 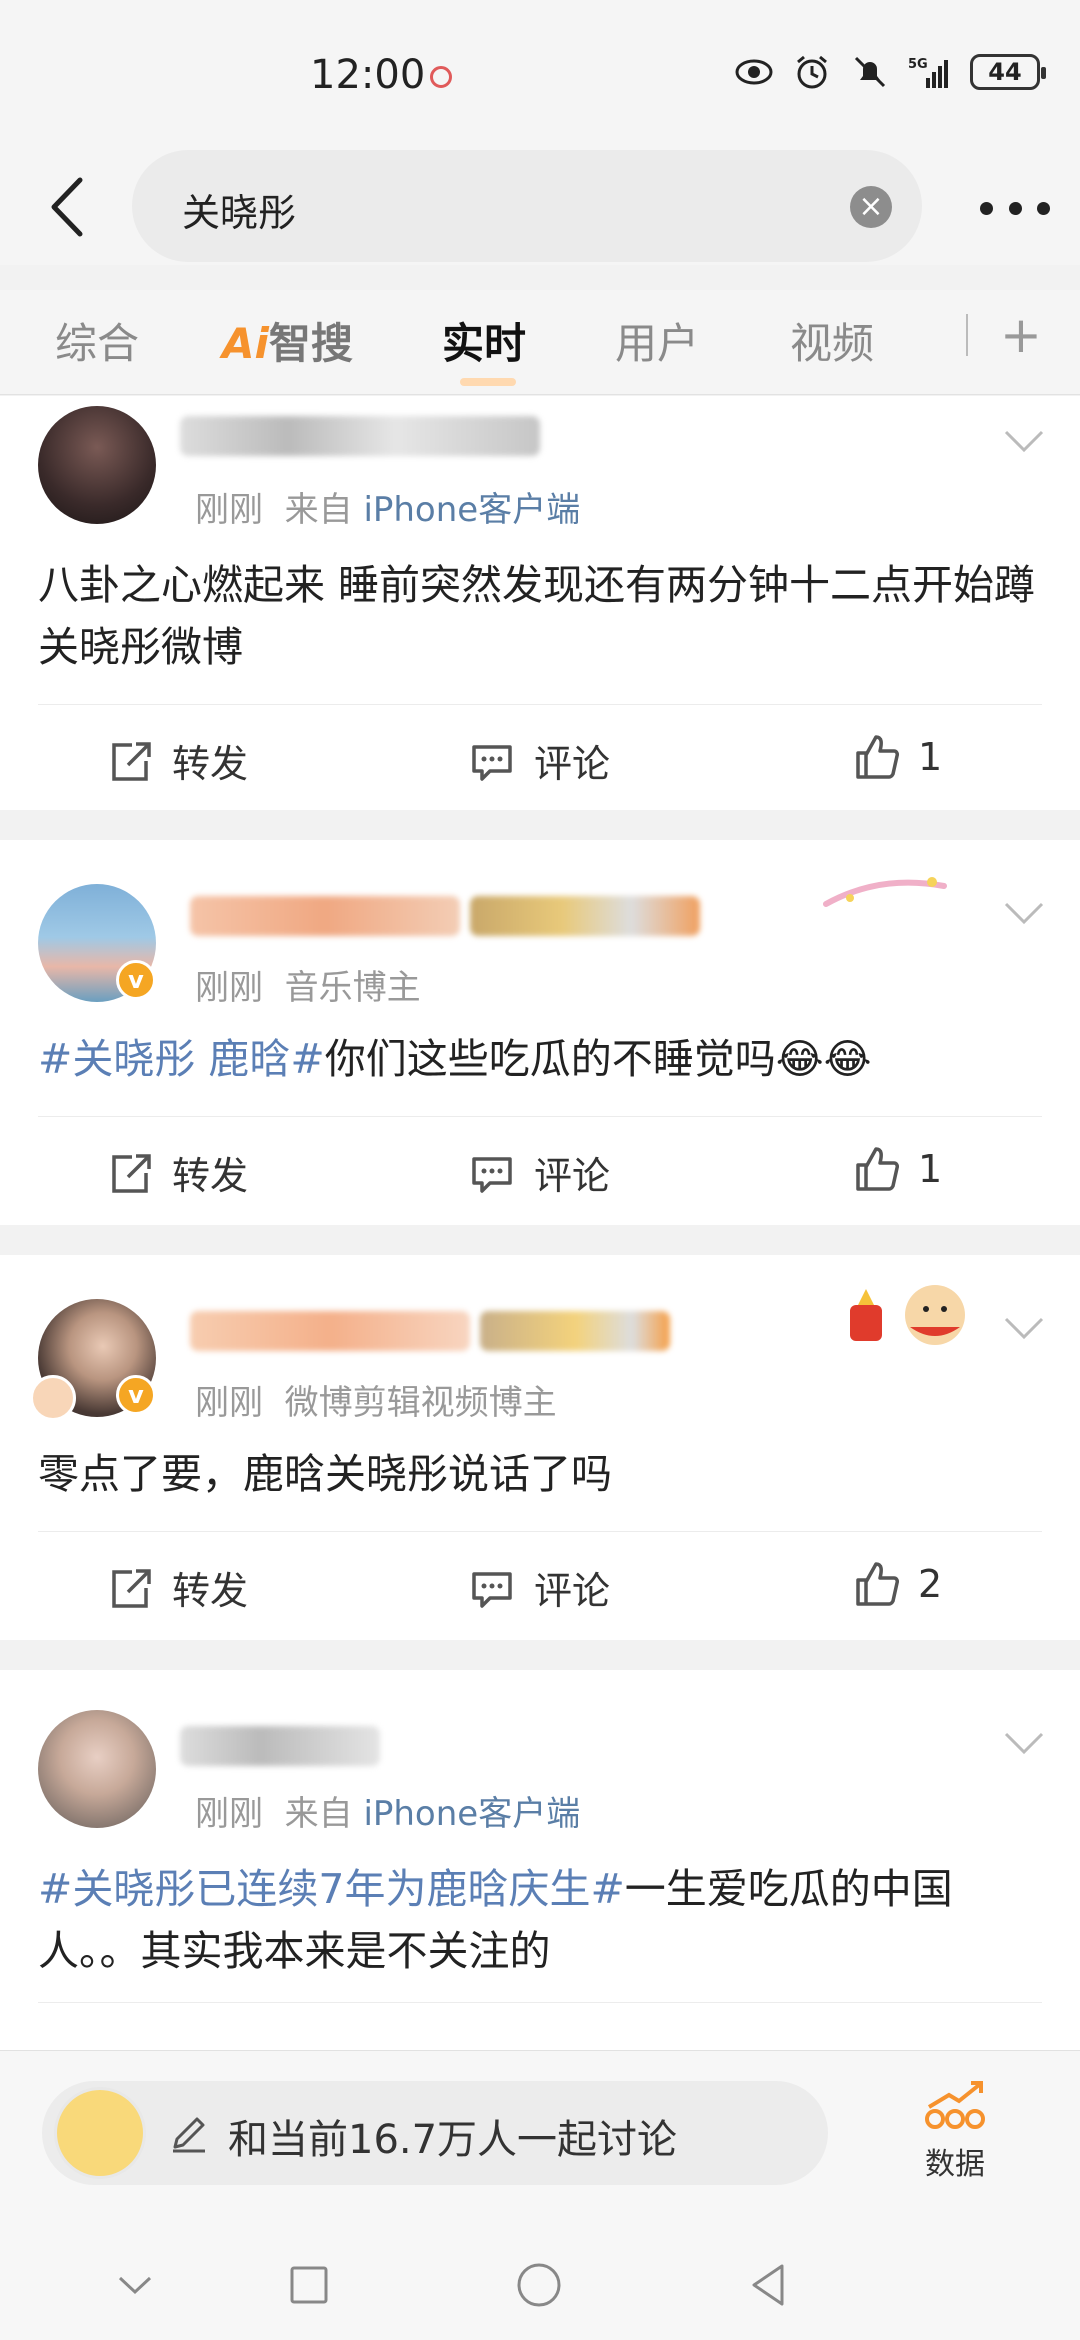 I want to click on discuss-placeholder: 和当前16.7万人一起讨论, so click(x=453, y=2140).